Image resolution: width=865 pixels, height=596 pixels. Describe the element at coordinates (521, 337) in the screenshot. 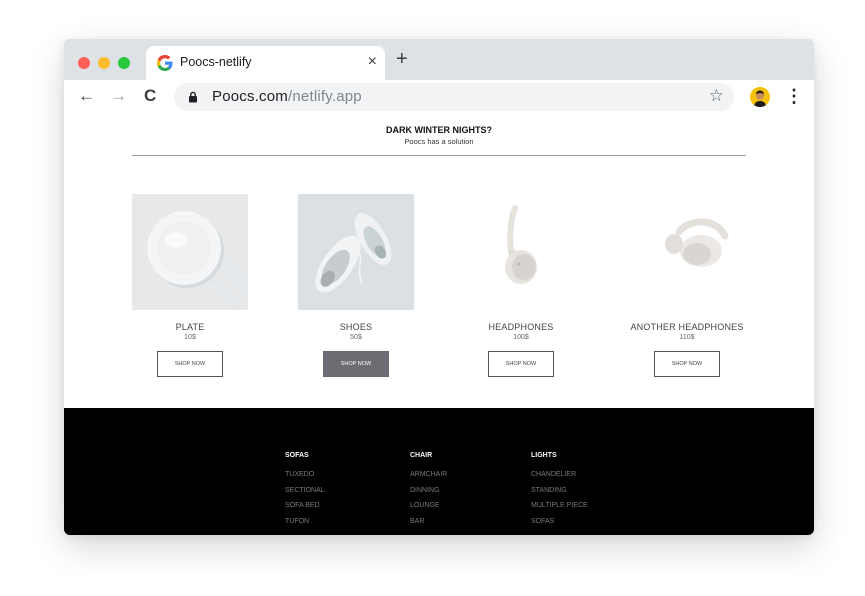

I see `product-price: 100$` at that location.